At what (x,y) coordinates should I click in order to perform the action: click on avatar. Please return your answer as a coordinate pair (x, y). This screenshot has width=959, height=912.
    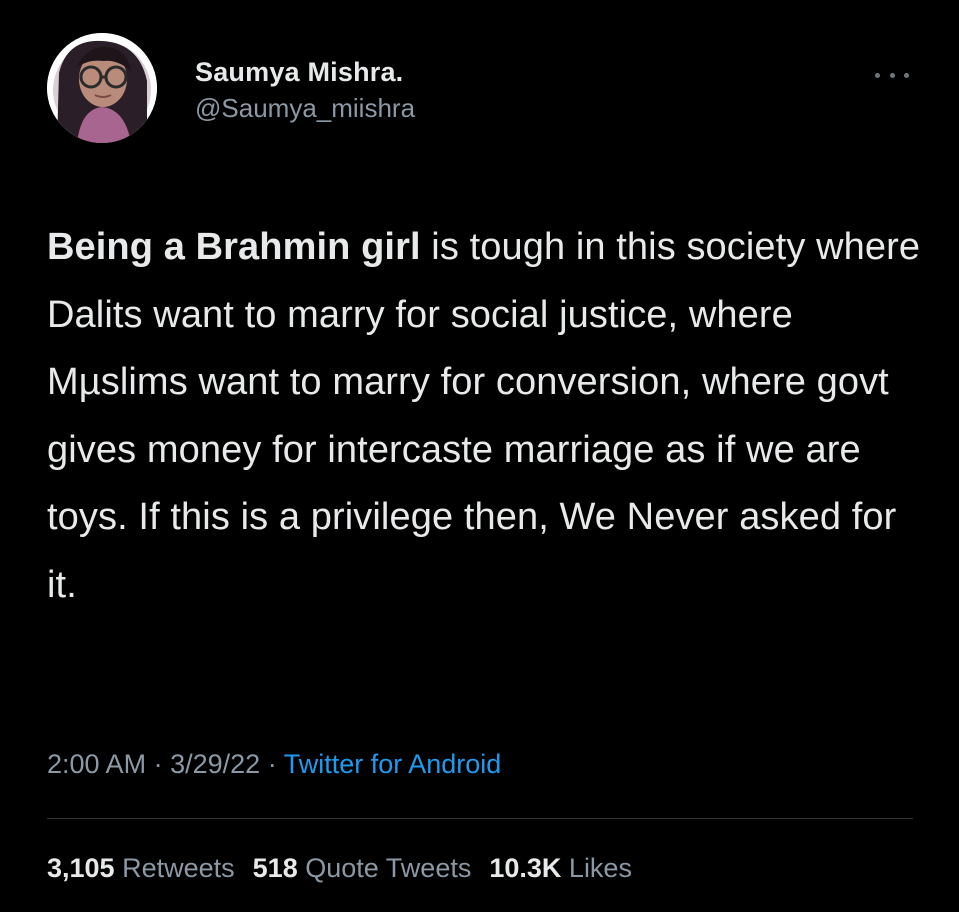
    Looking at the image, I should click on (102, 88).